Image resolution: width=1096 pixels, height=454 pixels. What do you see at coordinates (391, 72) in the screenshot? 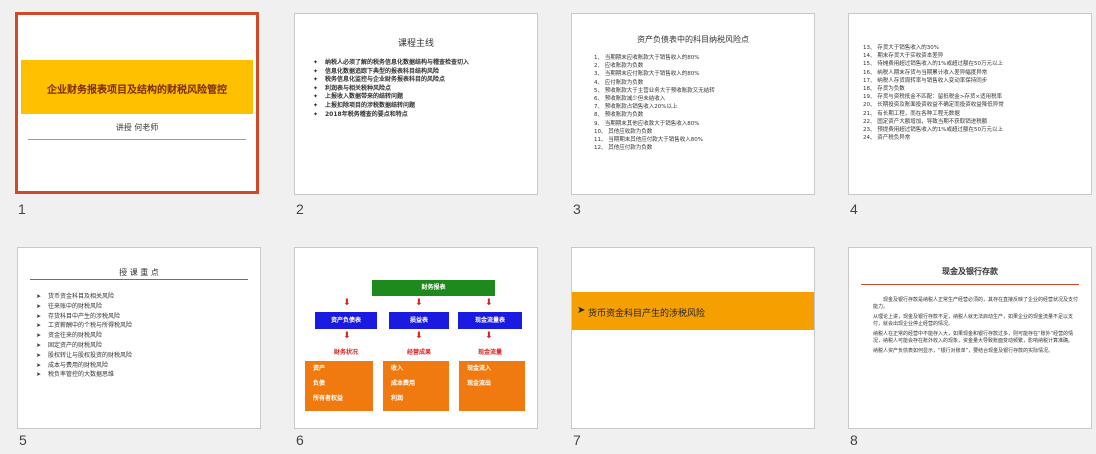
I see `list-item: 信息化数据追踪下典型的报表科目结构风险` at bounding box center [391, 72].